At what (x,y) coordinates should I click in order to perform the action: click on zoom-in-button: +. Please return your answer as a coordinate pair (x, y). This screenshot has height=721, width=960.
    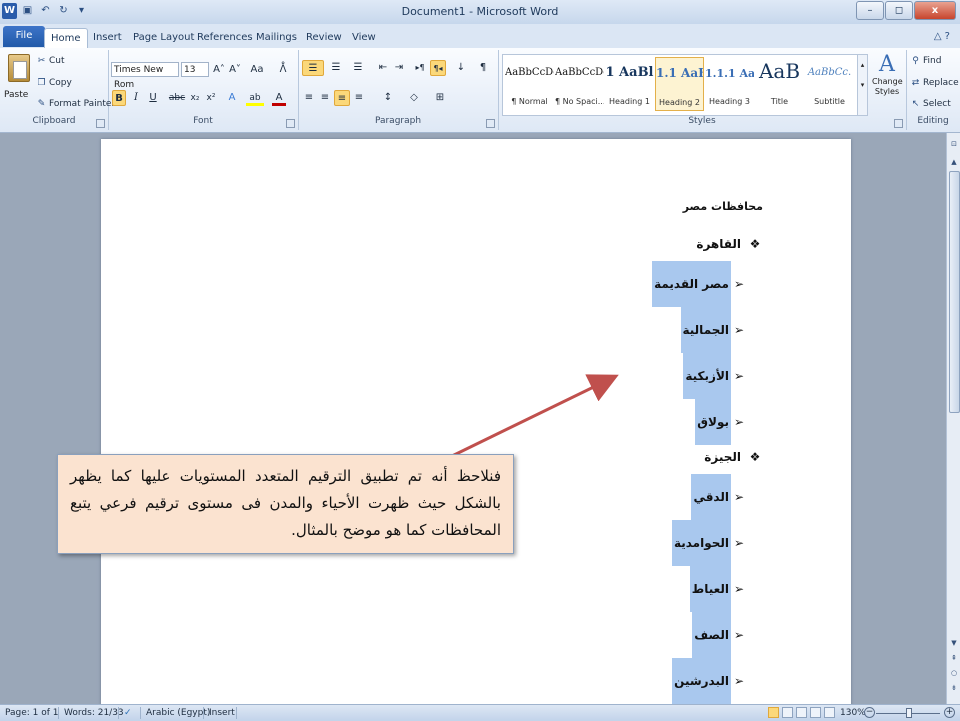
    Looking at the image, I should click on (949, 712).